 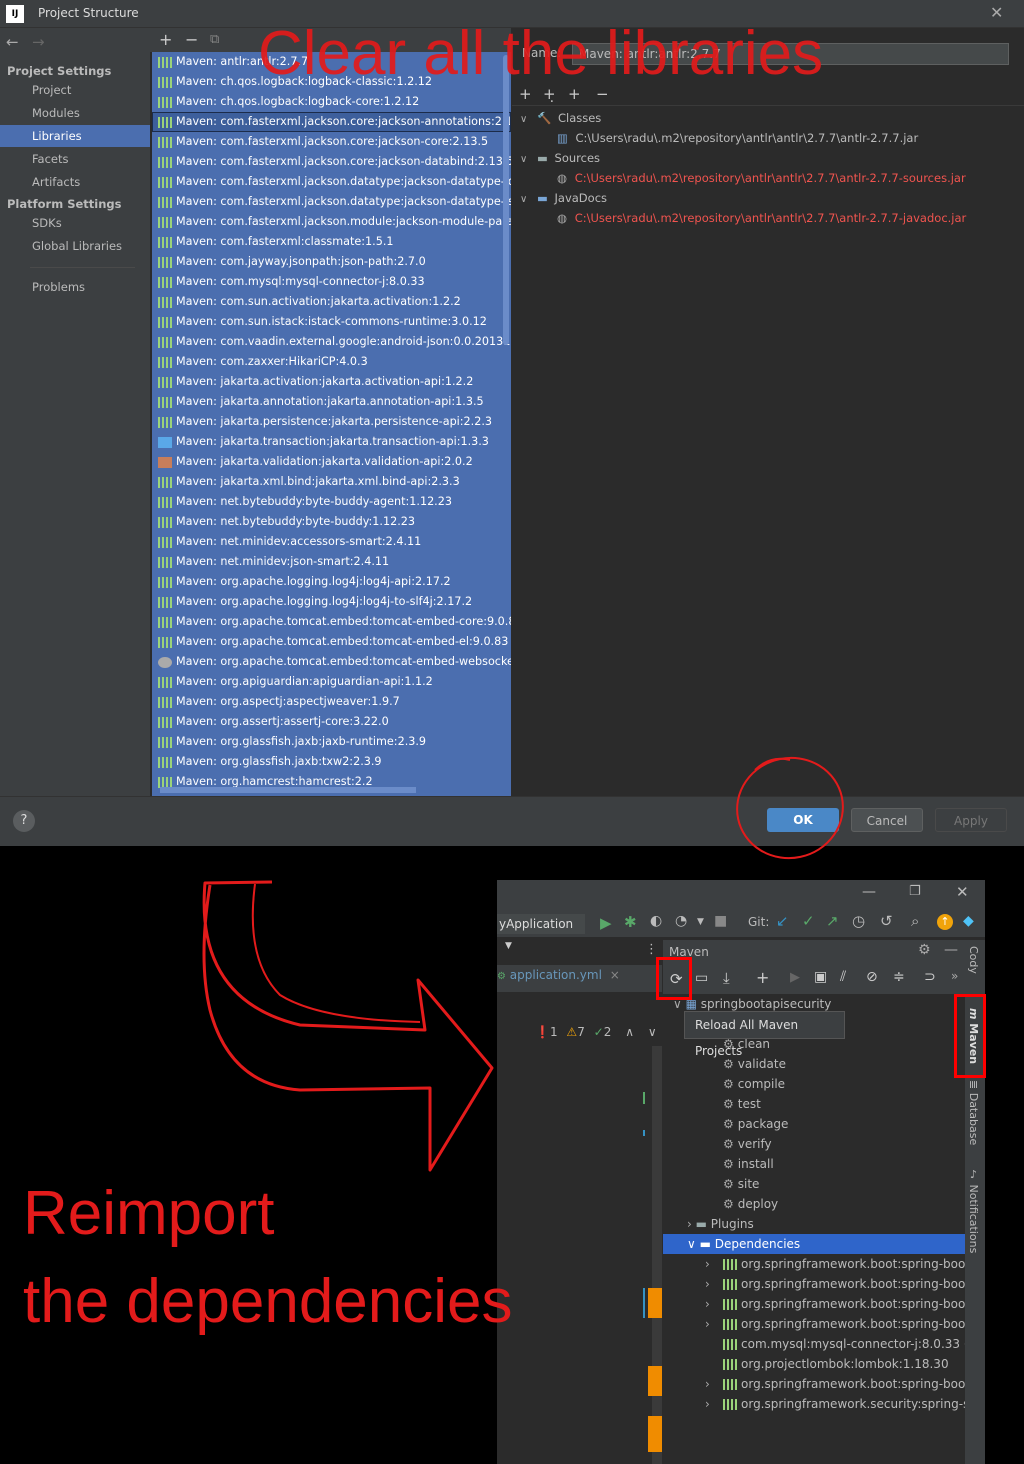 I want to click on maven-tab-highlight, so click(x=970, y=1036).